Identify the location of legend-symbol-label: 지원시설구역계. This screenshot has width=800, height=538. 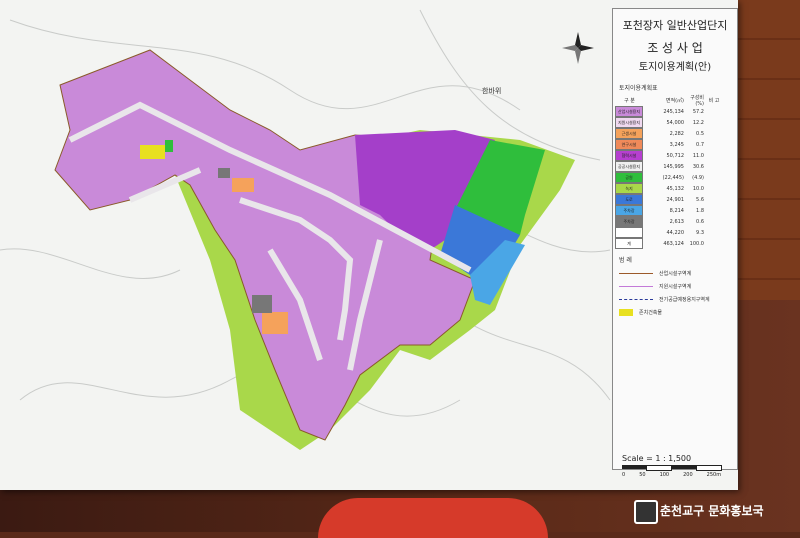
(675, 287).